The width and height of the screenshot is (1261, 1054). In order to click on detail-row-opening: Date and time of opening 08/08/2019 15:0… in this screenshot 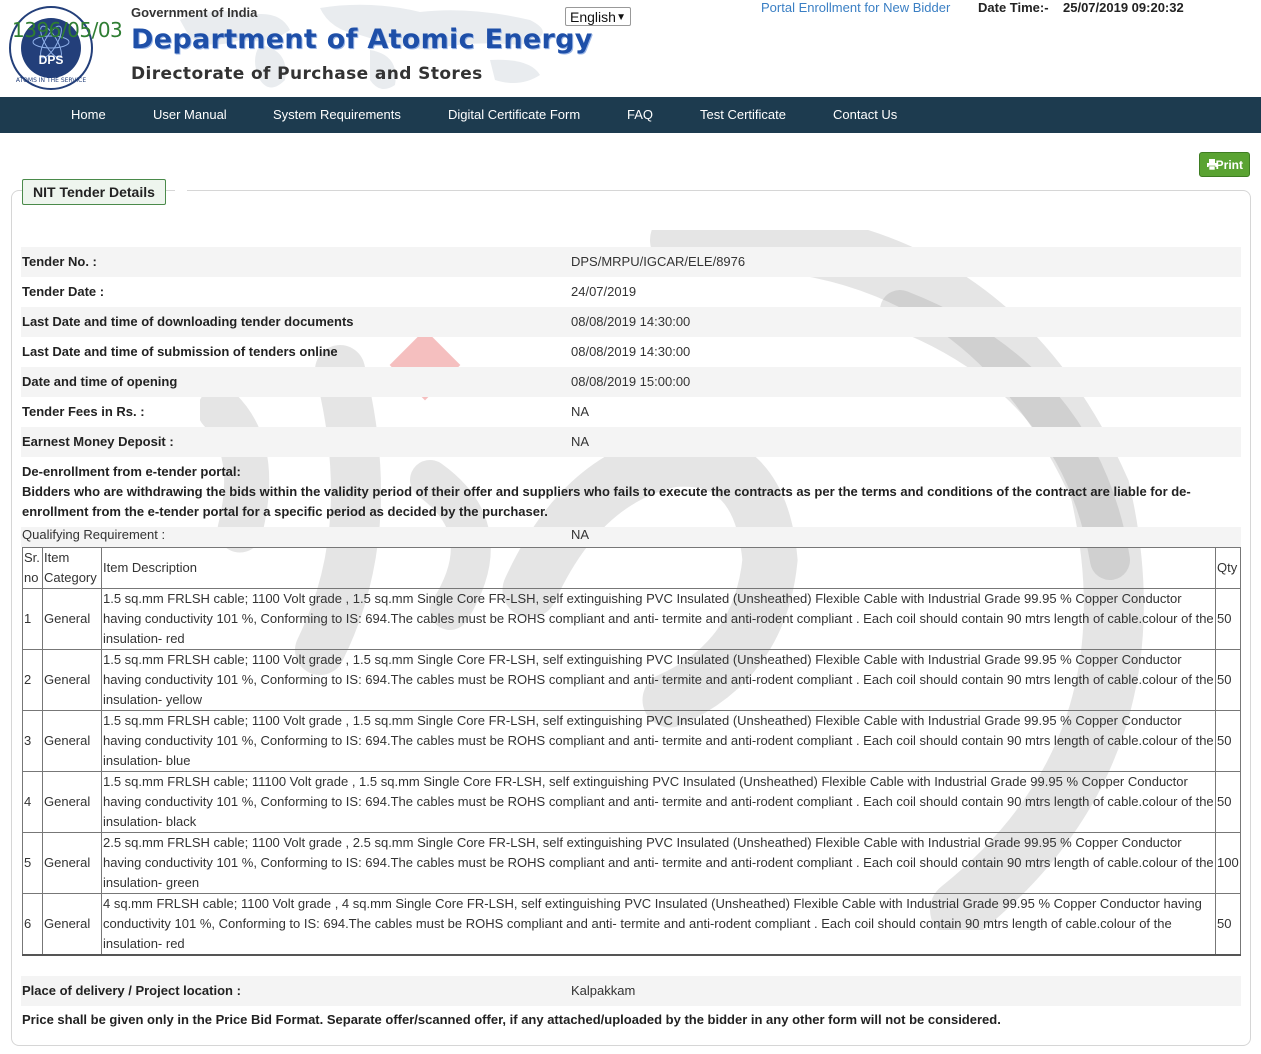, I will do `click(631, 382)`.